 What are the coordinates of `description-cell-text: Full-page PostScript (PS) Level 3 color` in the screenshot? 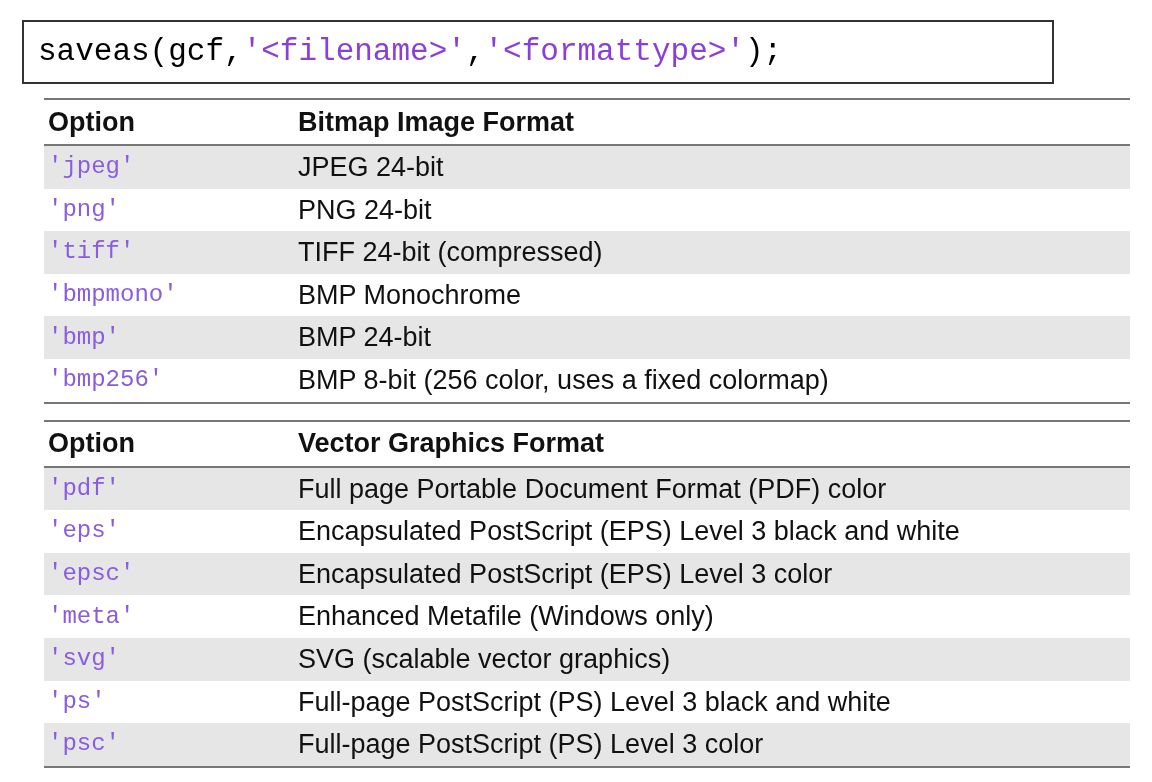 It's located at (531, 745).